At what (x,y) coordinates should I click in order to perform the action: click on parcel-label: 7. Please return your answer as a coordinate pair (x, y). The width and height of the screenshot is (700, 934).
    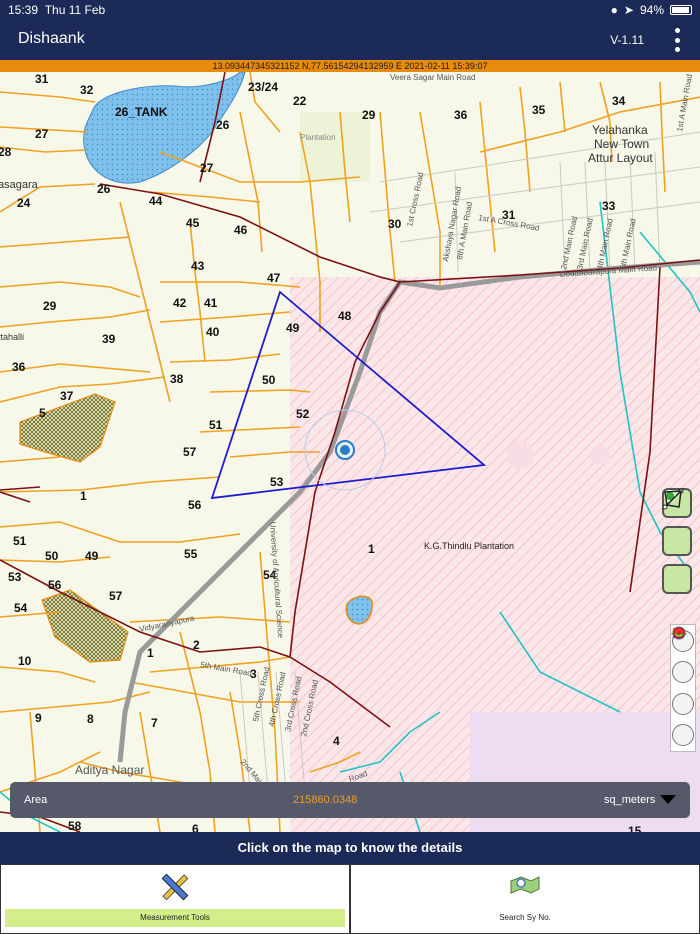
    Looking at the image, I should click on (154, 723).